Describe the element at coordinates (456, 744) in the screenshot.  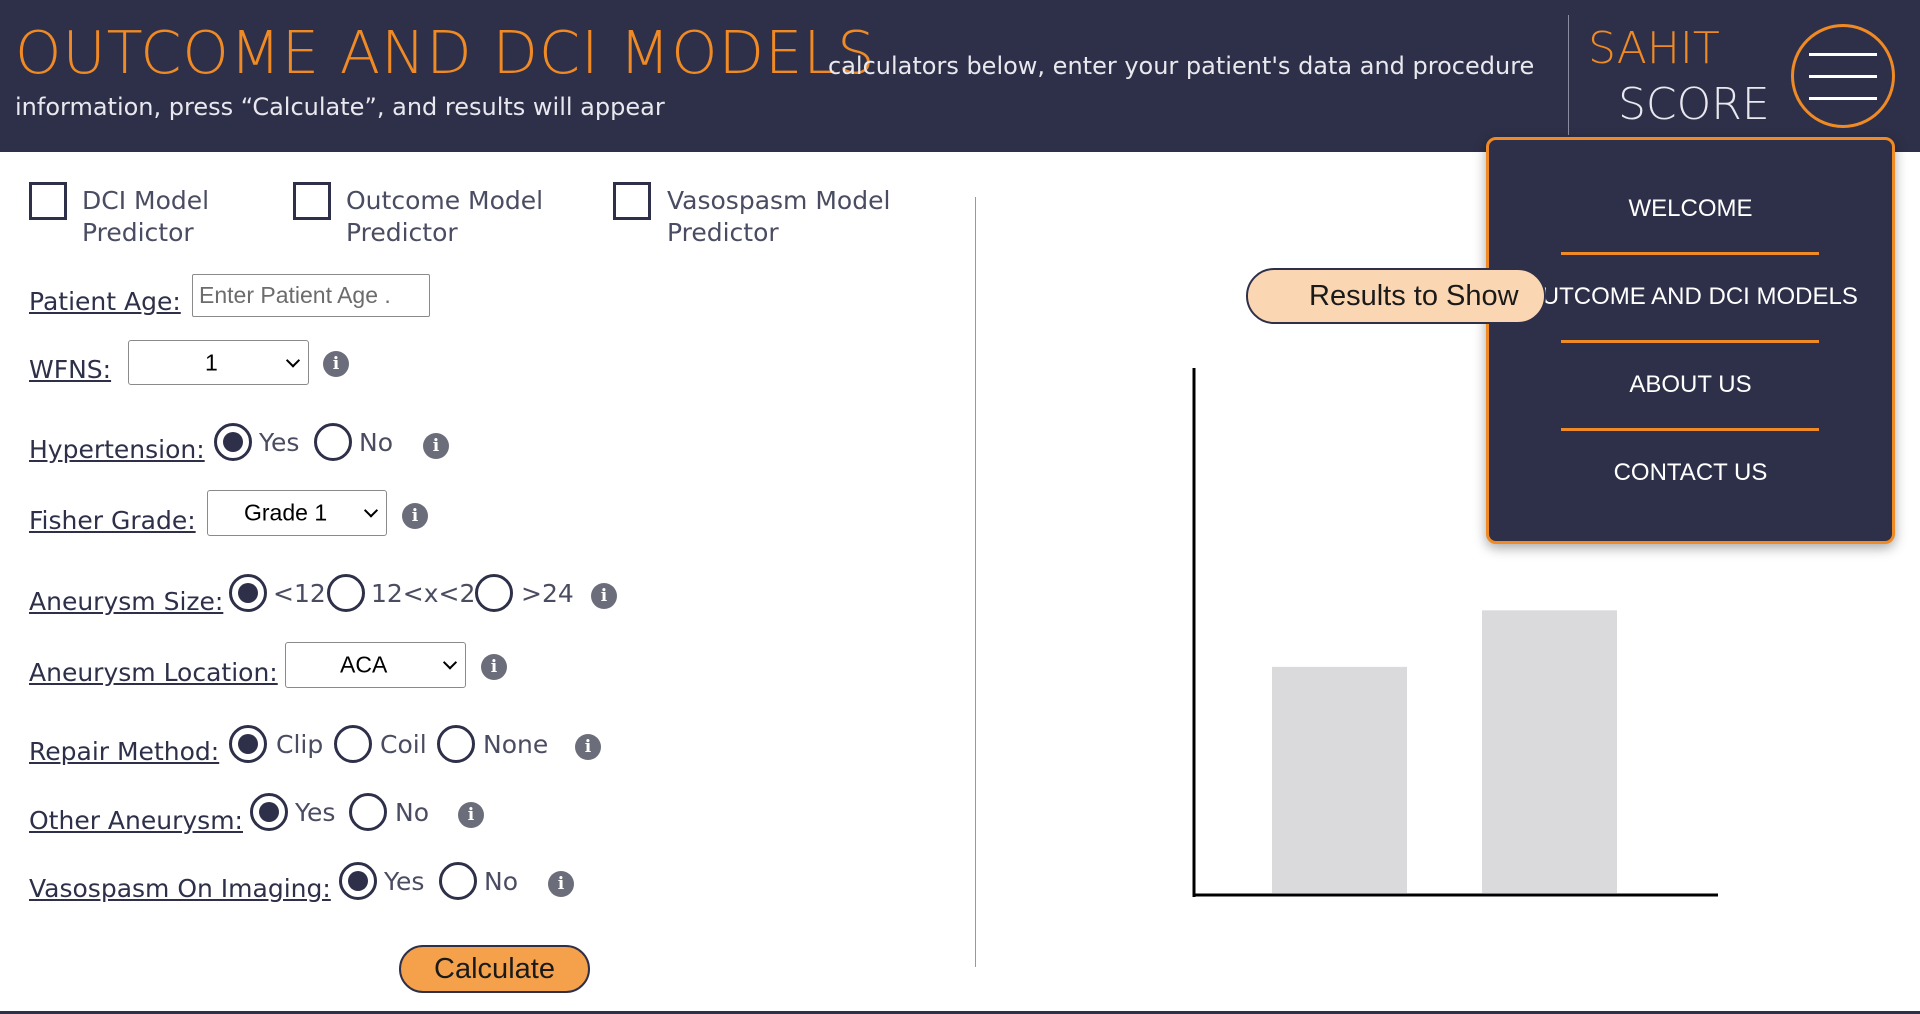
I see `repair-method-none-radio` at that location.